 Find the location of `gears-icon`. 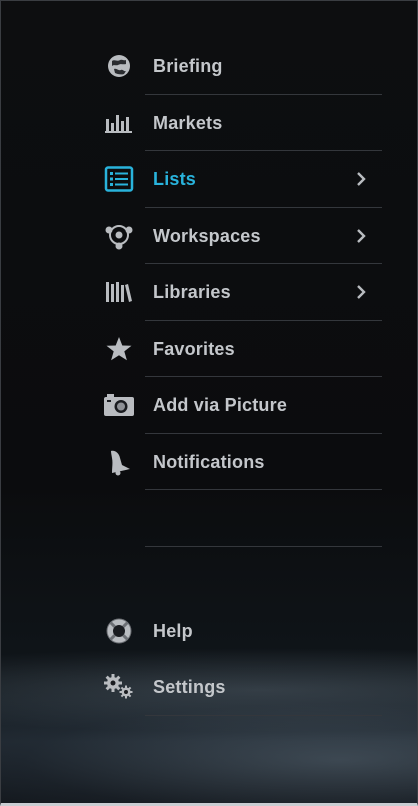

gears-icon is located at coordinates (119, 687).